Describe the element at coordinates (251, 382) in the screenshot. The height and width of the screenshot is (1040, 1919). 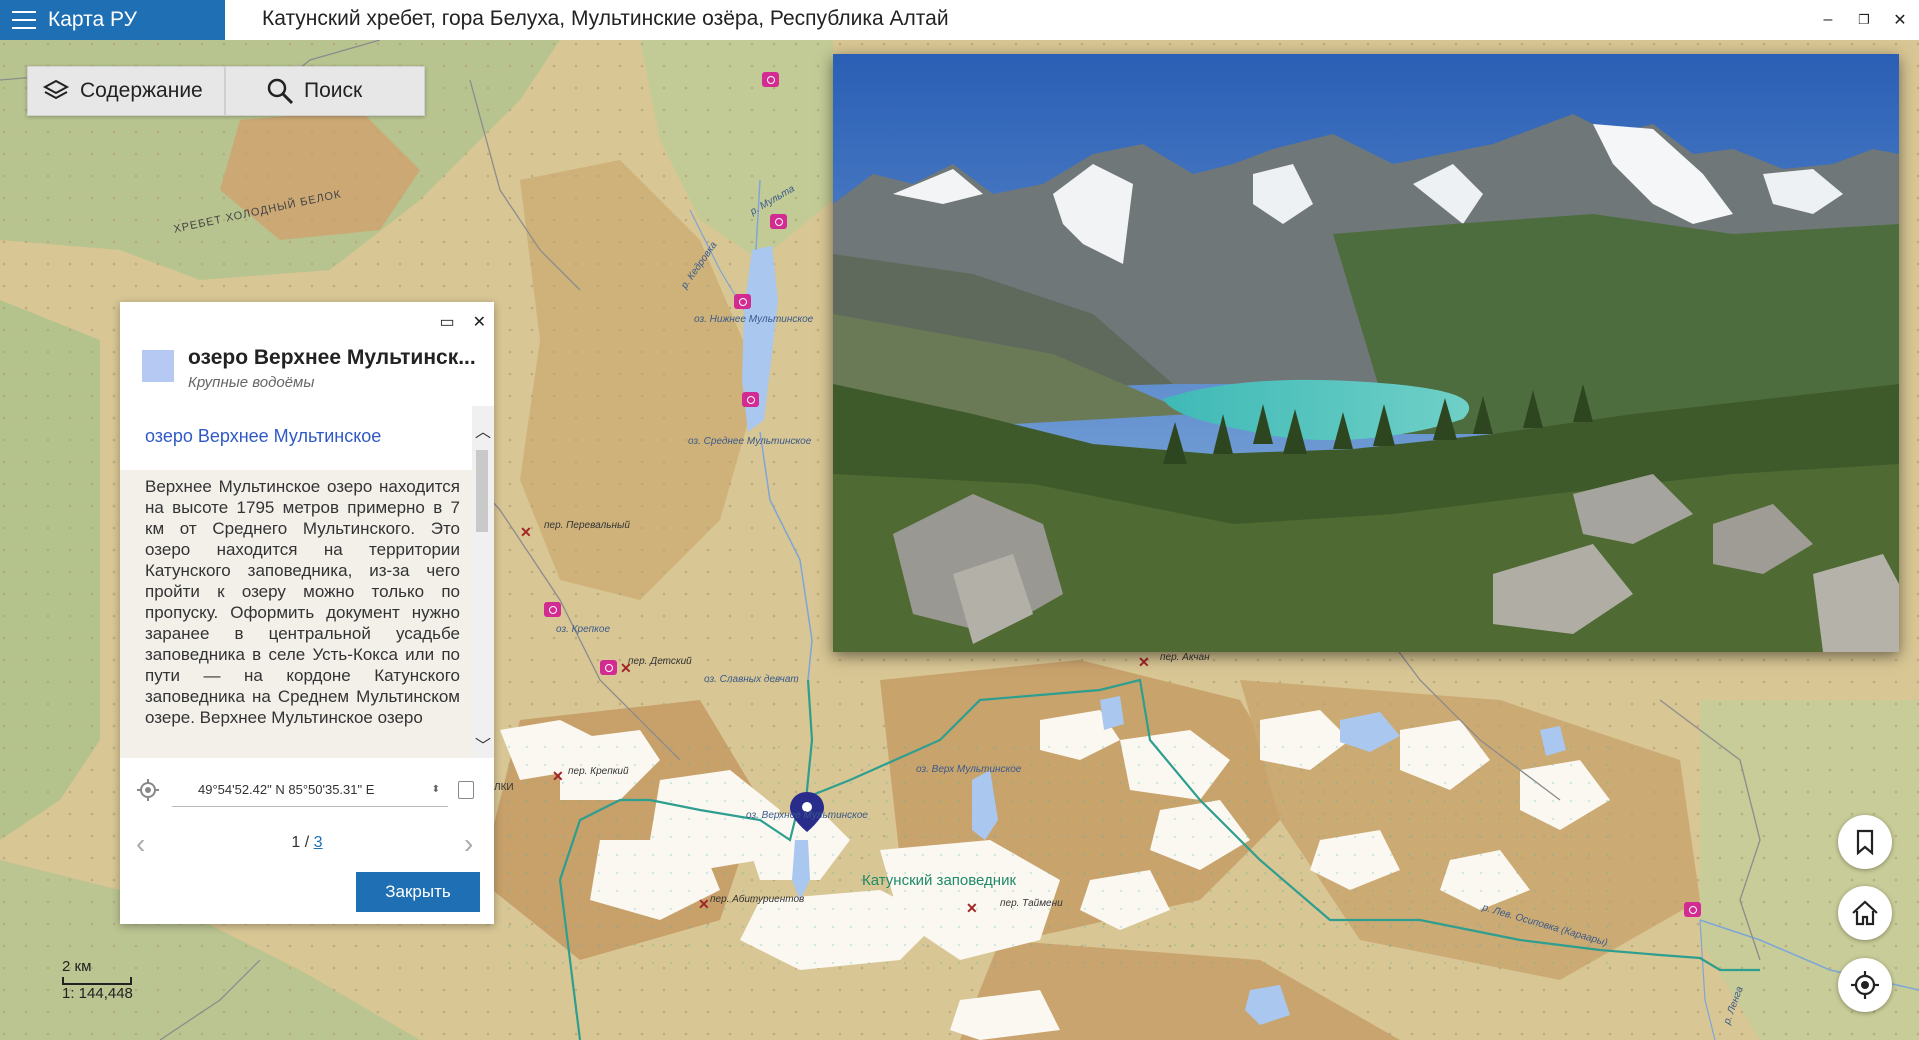
I see `feature-layer-name: Крупные водоёмы` at that location.